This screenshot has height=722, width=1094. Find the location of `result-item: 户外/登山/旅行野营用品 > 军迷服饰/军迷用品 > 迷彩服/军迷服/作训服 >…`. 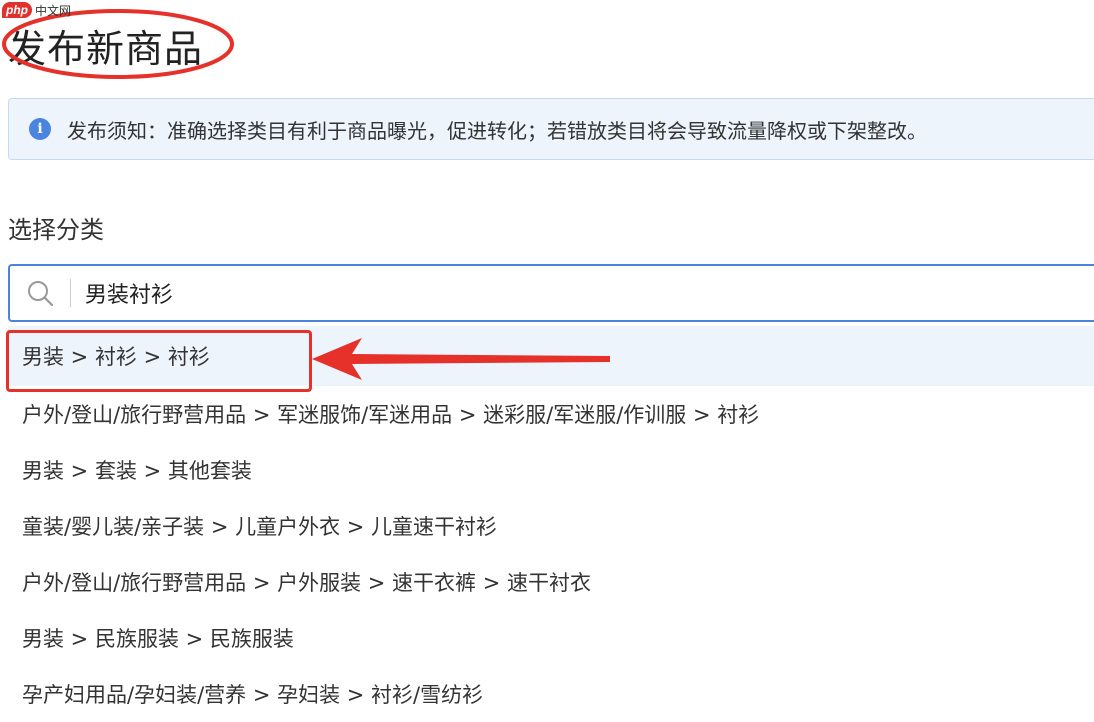

result-item: 户外/登山/旅行野营用品 > 军迷服饰/军迷用品 > 迷彩服/军迷服/作训服 >… is located at coordinates (551, 414).